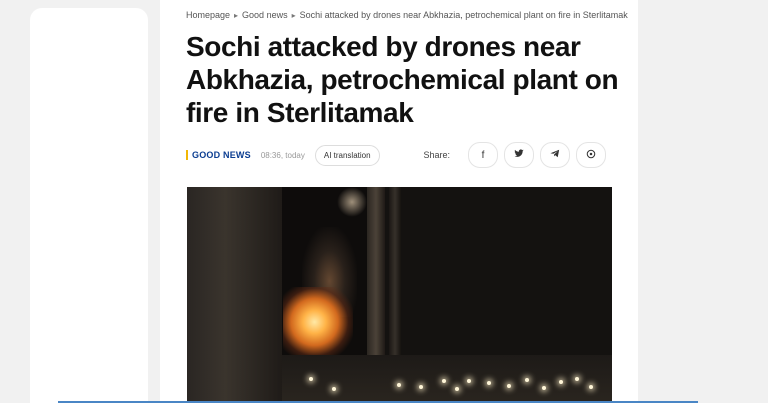 The height and width of the screenshot is (403, 768). I want to click on share-label: Share:, so click(436, 155).